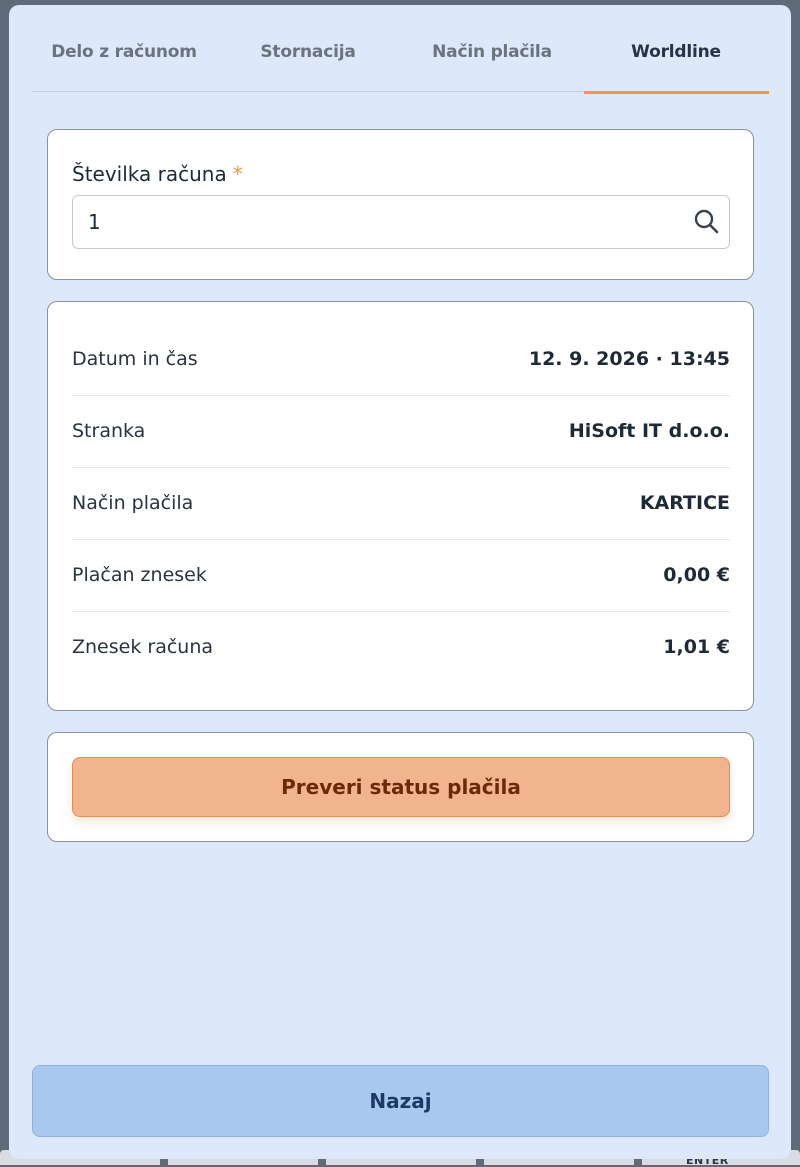 This screenshot has height=1167, width=800. Describe the element at coordinates (139, 575) in the screenshot. I see `detail-label: Plačan znesek` at that location.